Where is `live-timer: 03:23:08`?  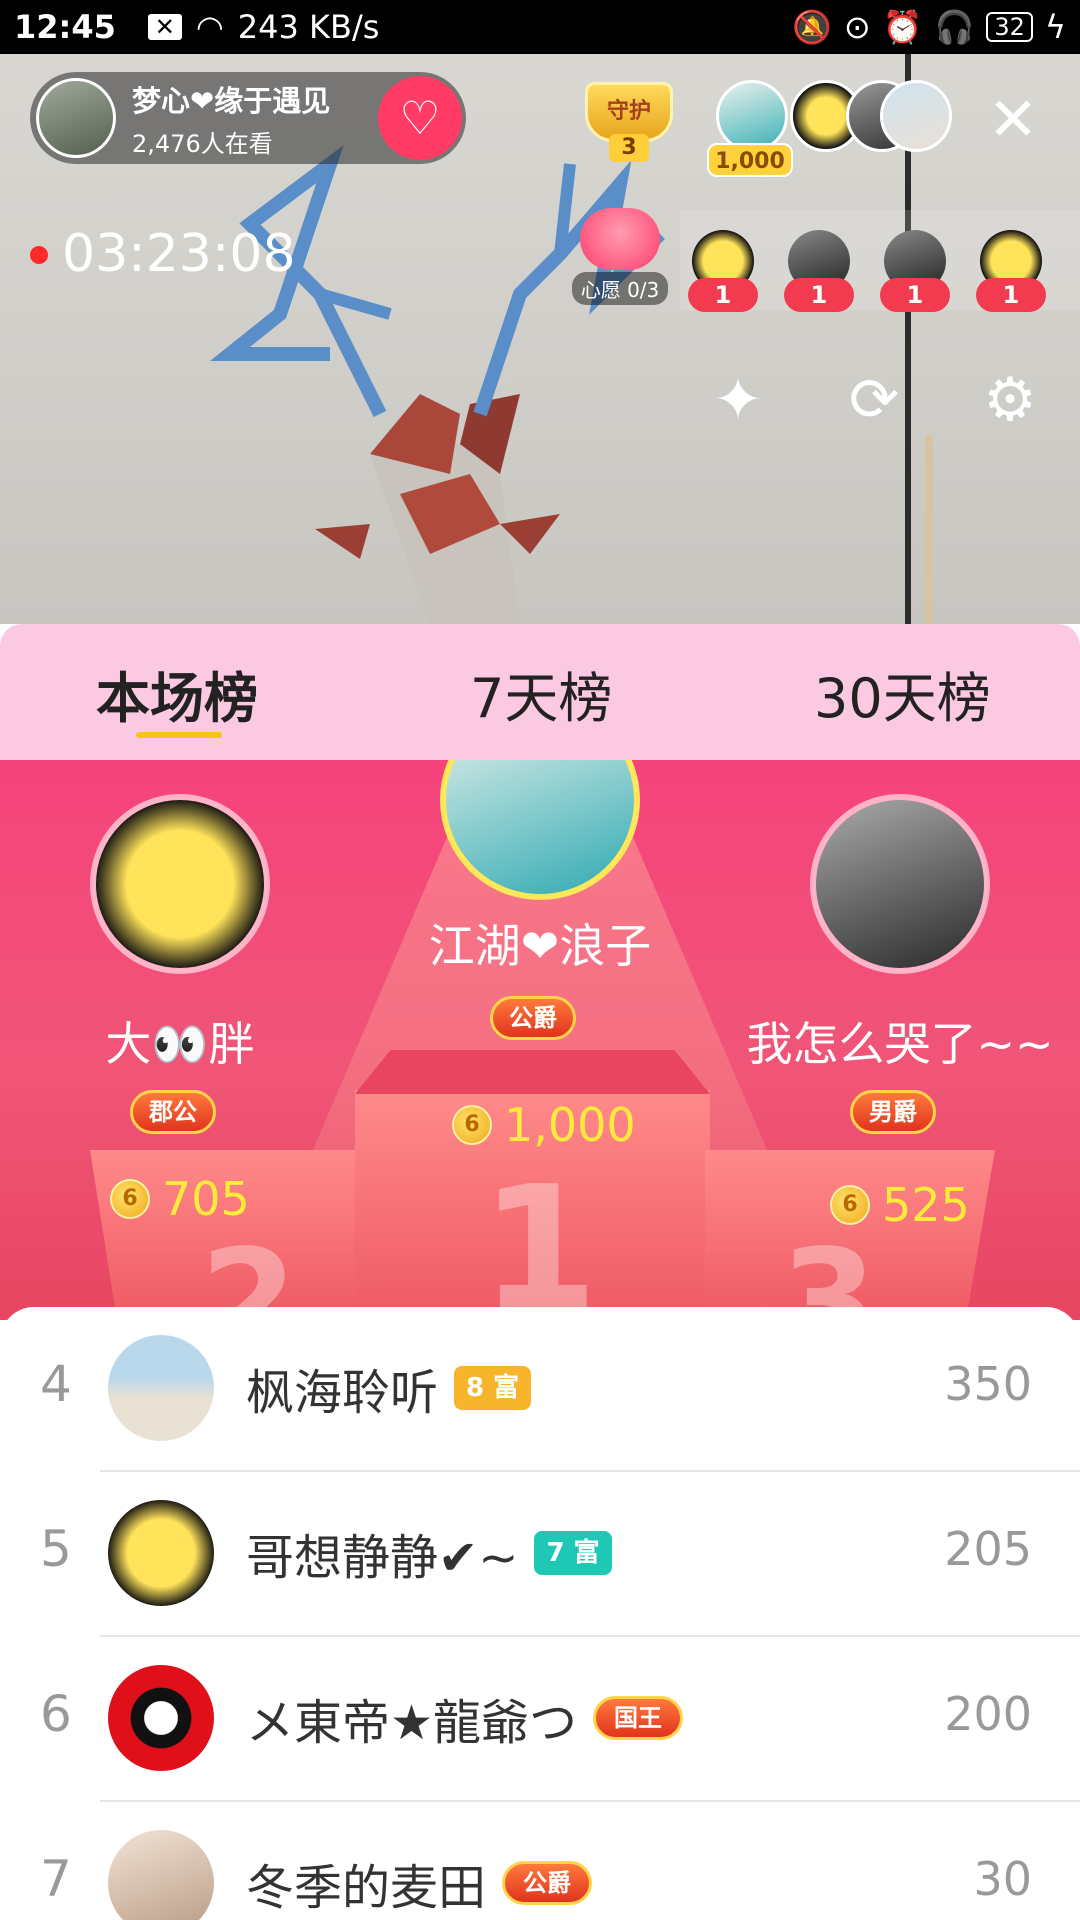 live-timer: 03:23:08 is located at coordinates (179, 254).